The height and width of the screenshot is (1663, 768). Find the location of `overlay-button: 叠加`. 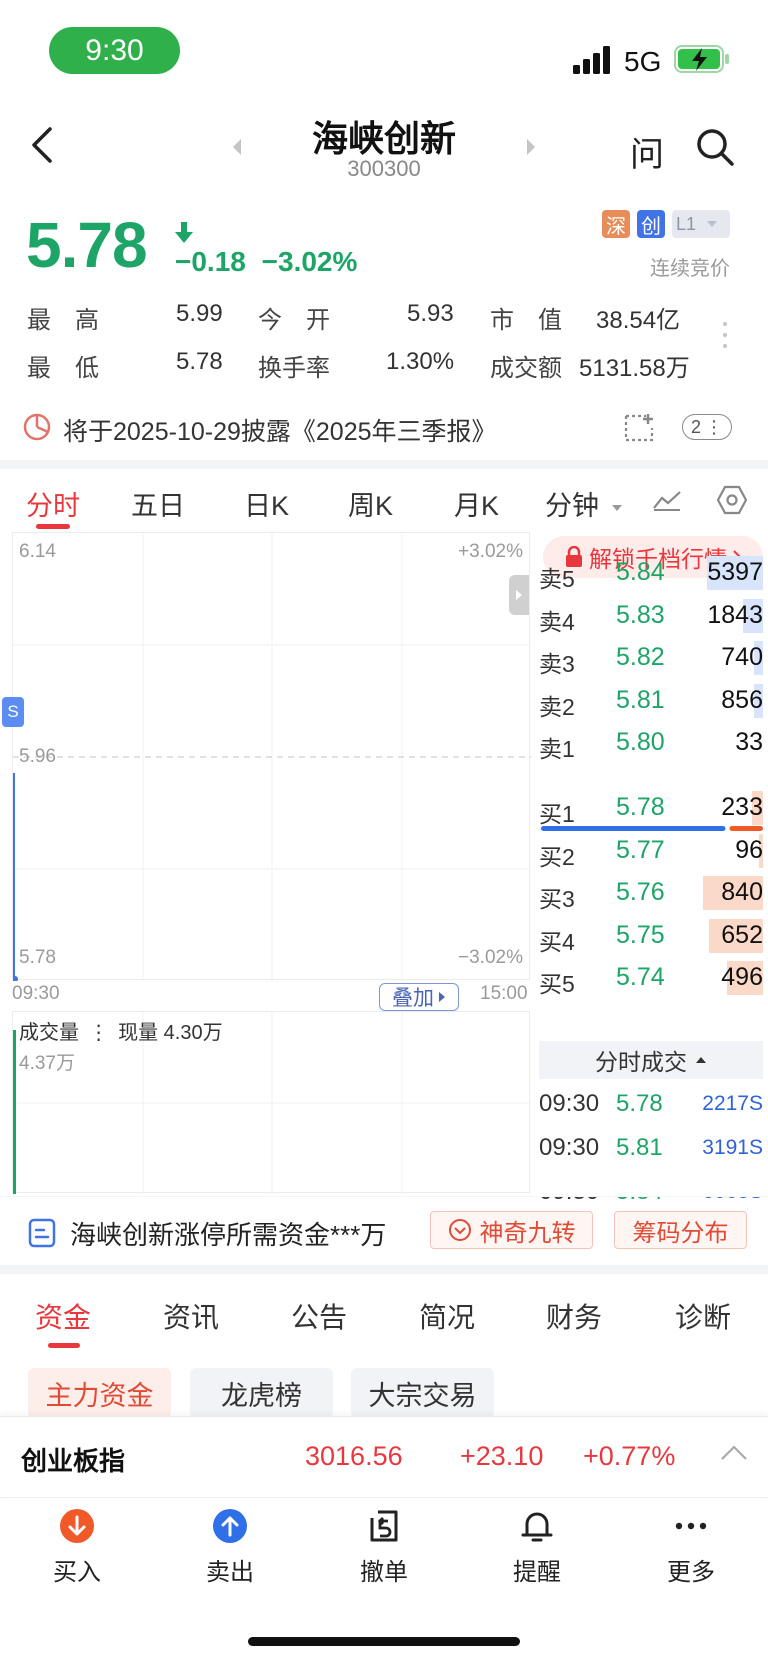

overlay-button: 叠加 is located at coordinates (419, 997).